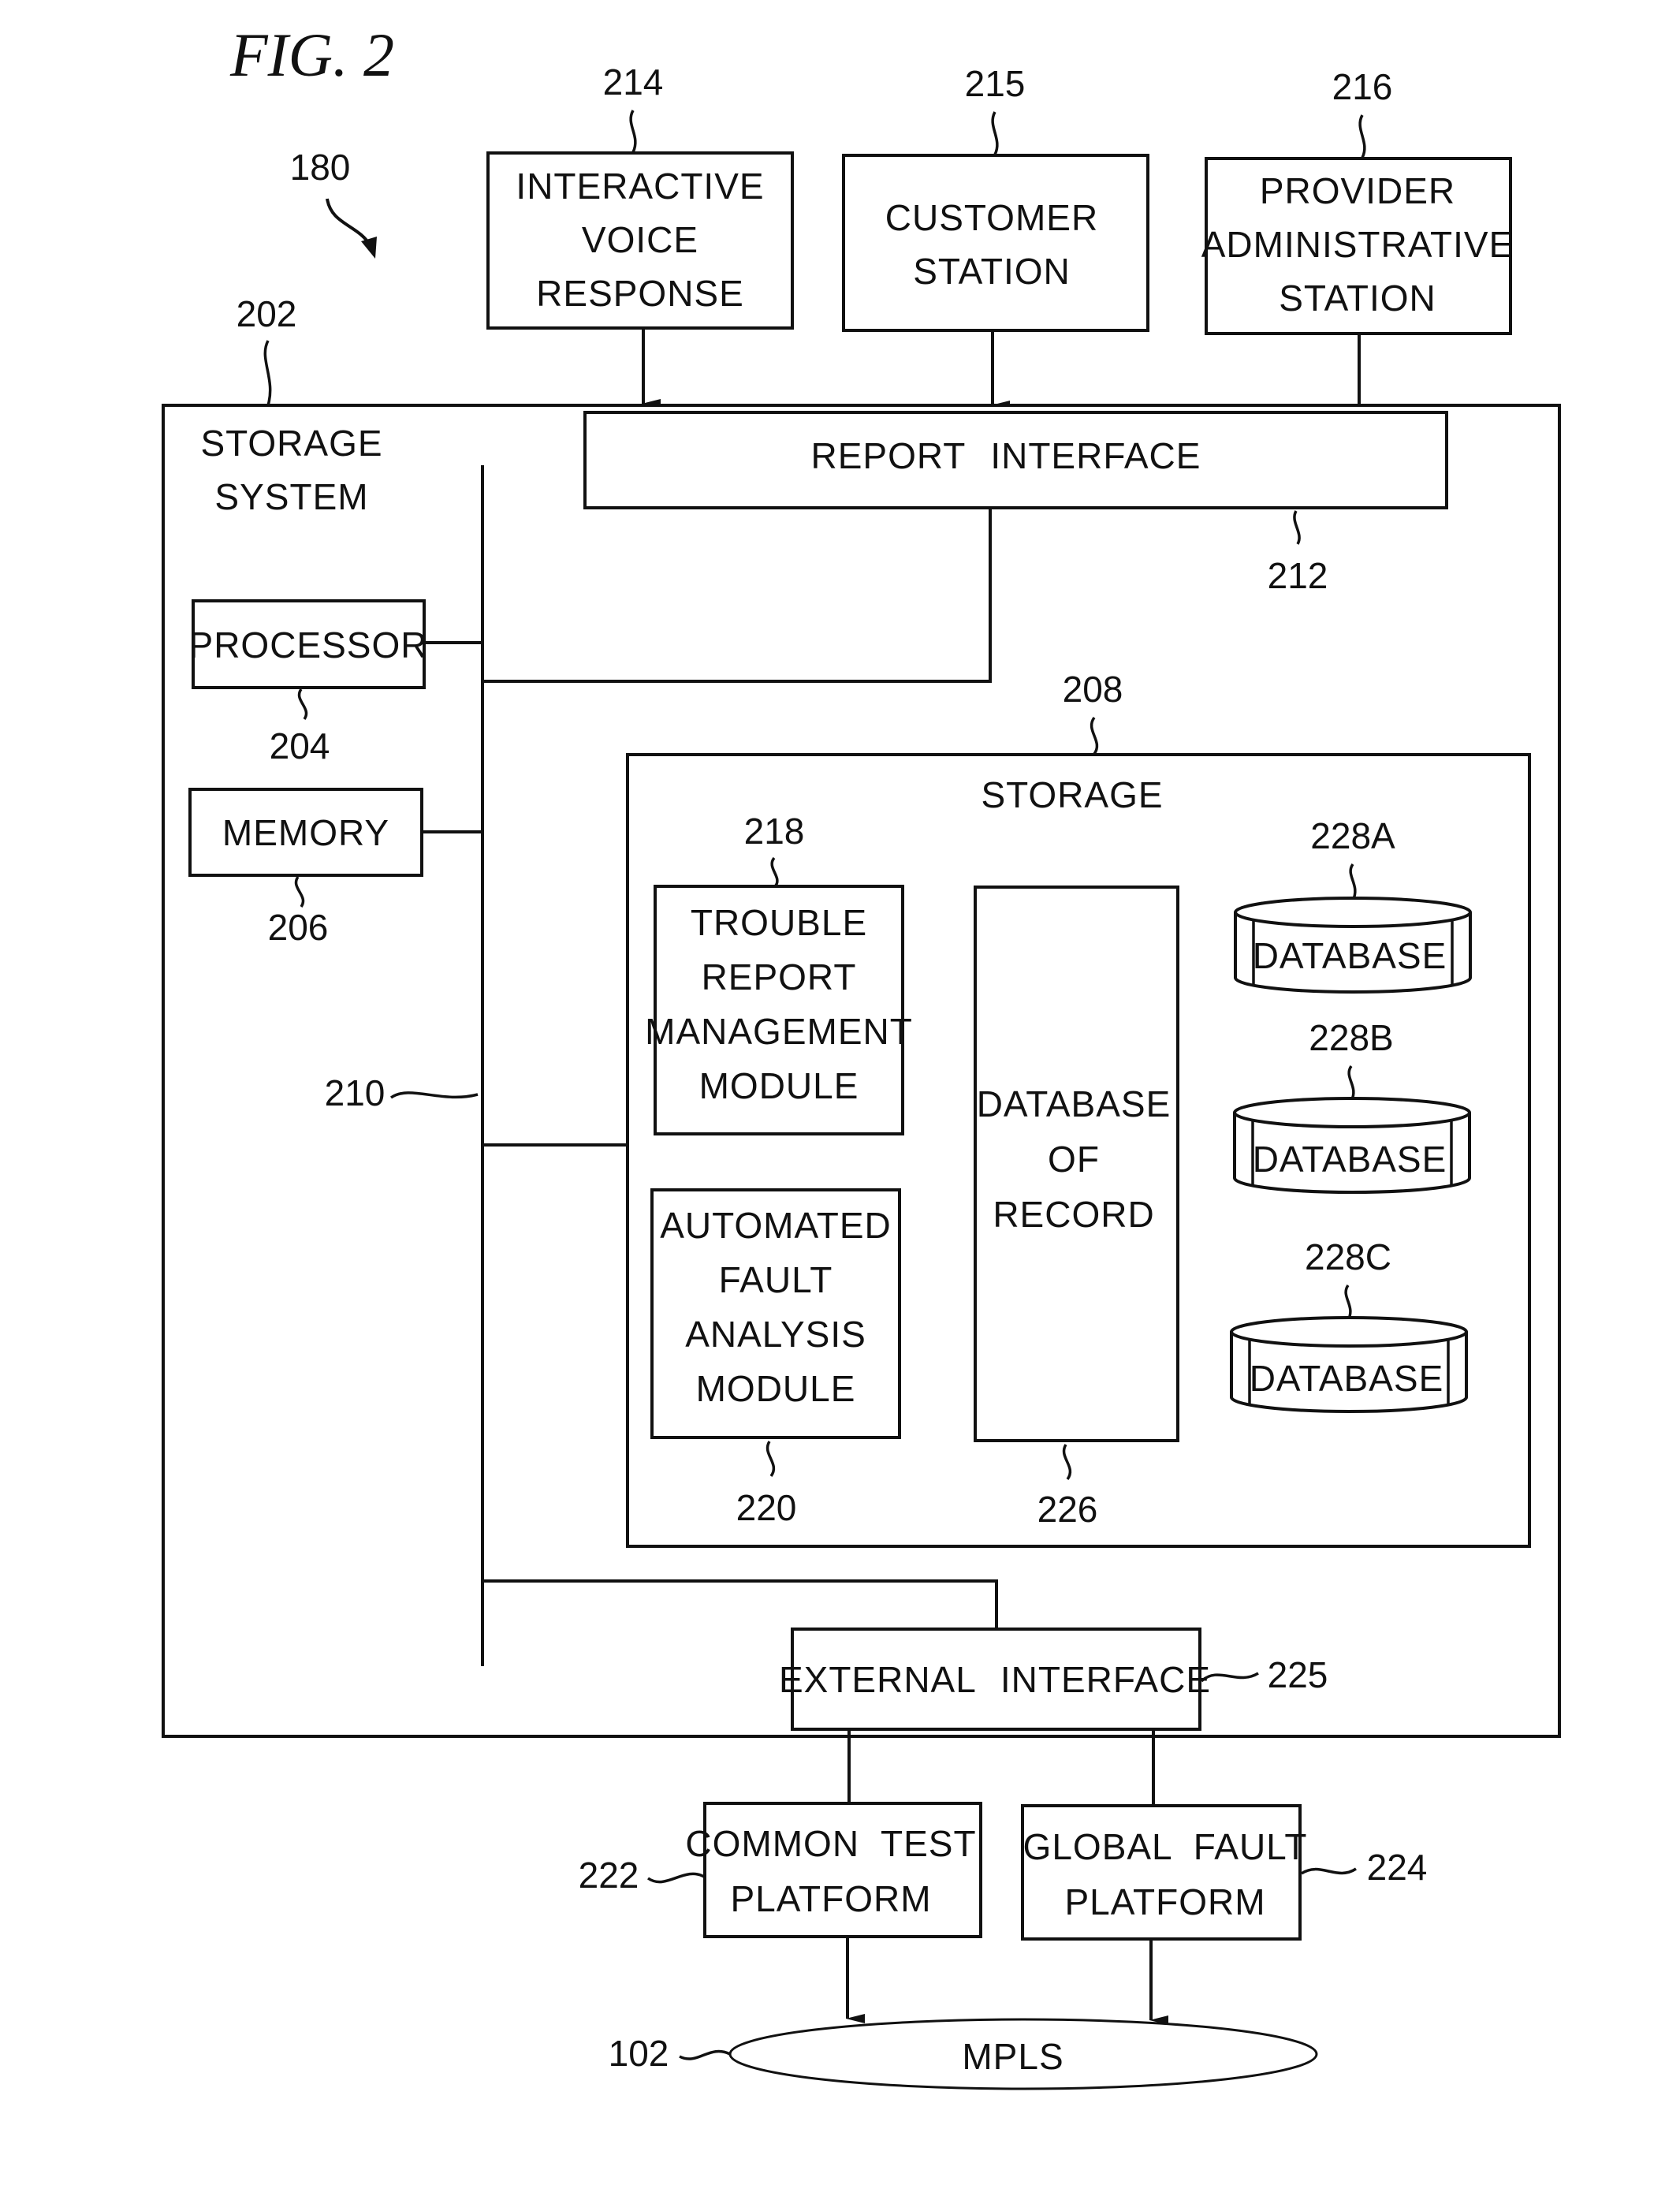 The height and width of the screenshot is (2185, 1680). I want to click on ref-228a: 228A, so click(1352, 835).